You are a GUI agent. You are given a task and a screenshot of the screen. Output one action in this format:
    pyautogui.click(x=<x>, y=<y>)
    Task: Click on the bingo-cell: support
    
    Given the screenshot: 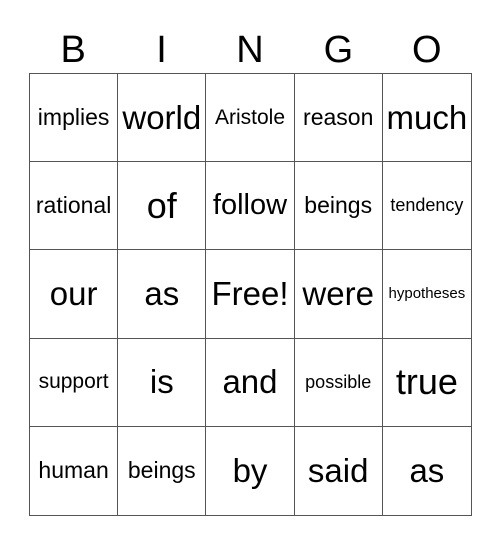 What is the action you would take?
    pyautogui.click(x=74, y=382)
    